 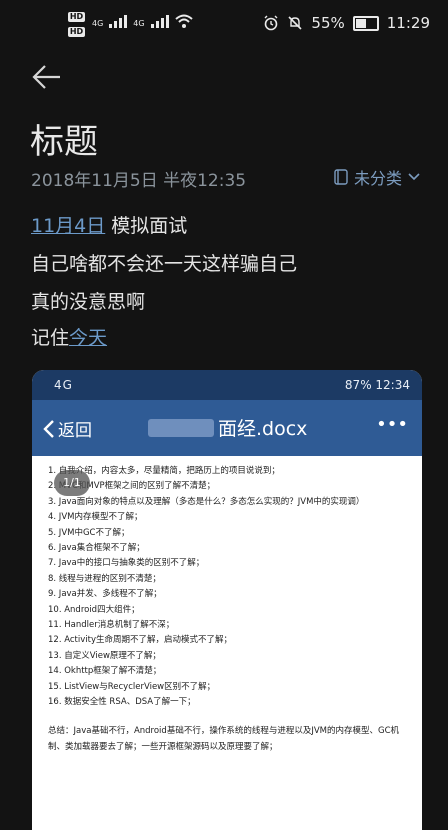 I want to click on doc-list-item: 4. JVM内存模型不了解；, so click(x=95, y=517).